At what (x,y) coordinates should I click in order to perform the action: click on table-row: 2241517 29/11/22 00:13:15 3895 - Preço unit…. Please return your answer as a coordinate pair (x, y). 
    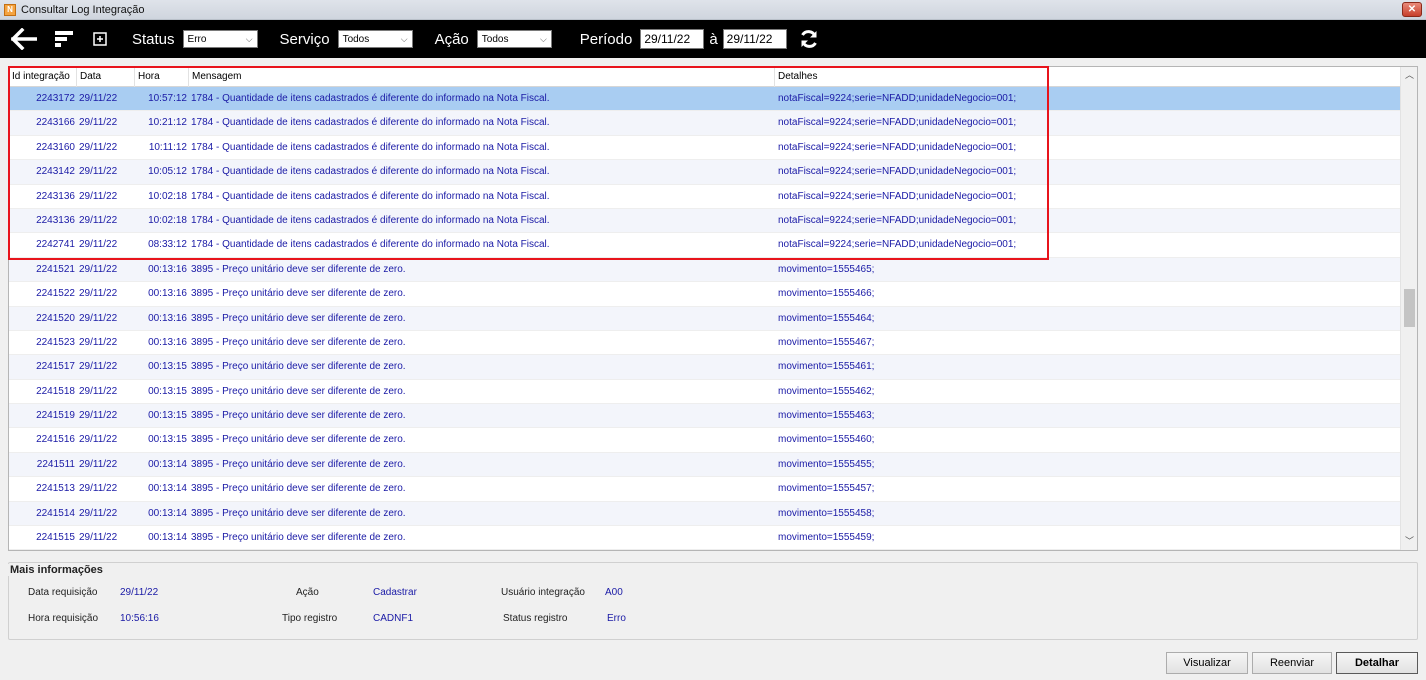
    Looking at the image, I should click on (705, 367).